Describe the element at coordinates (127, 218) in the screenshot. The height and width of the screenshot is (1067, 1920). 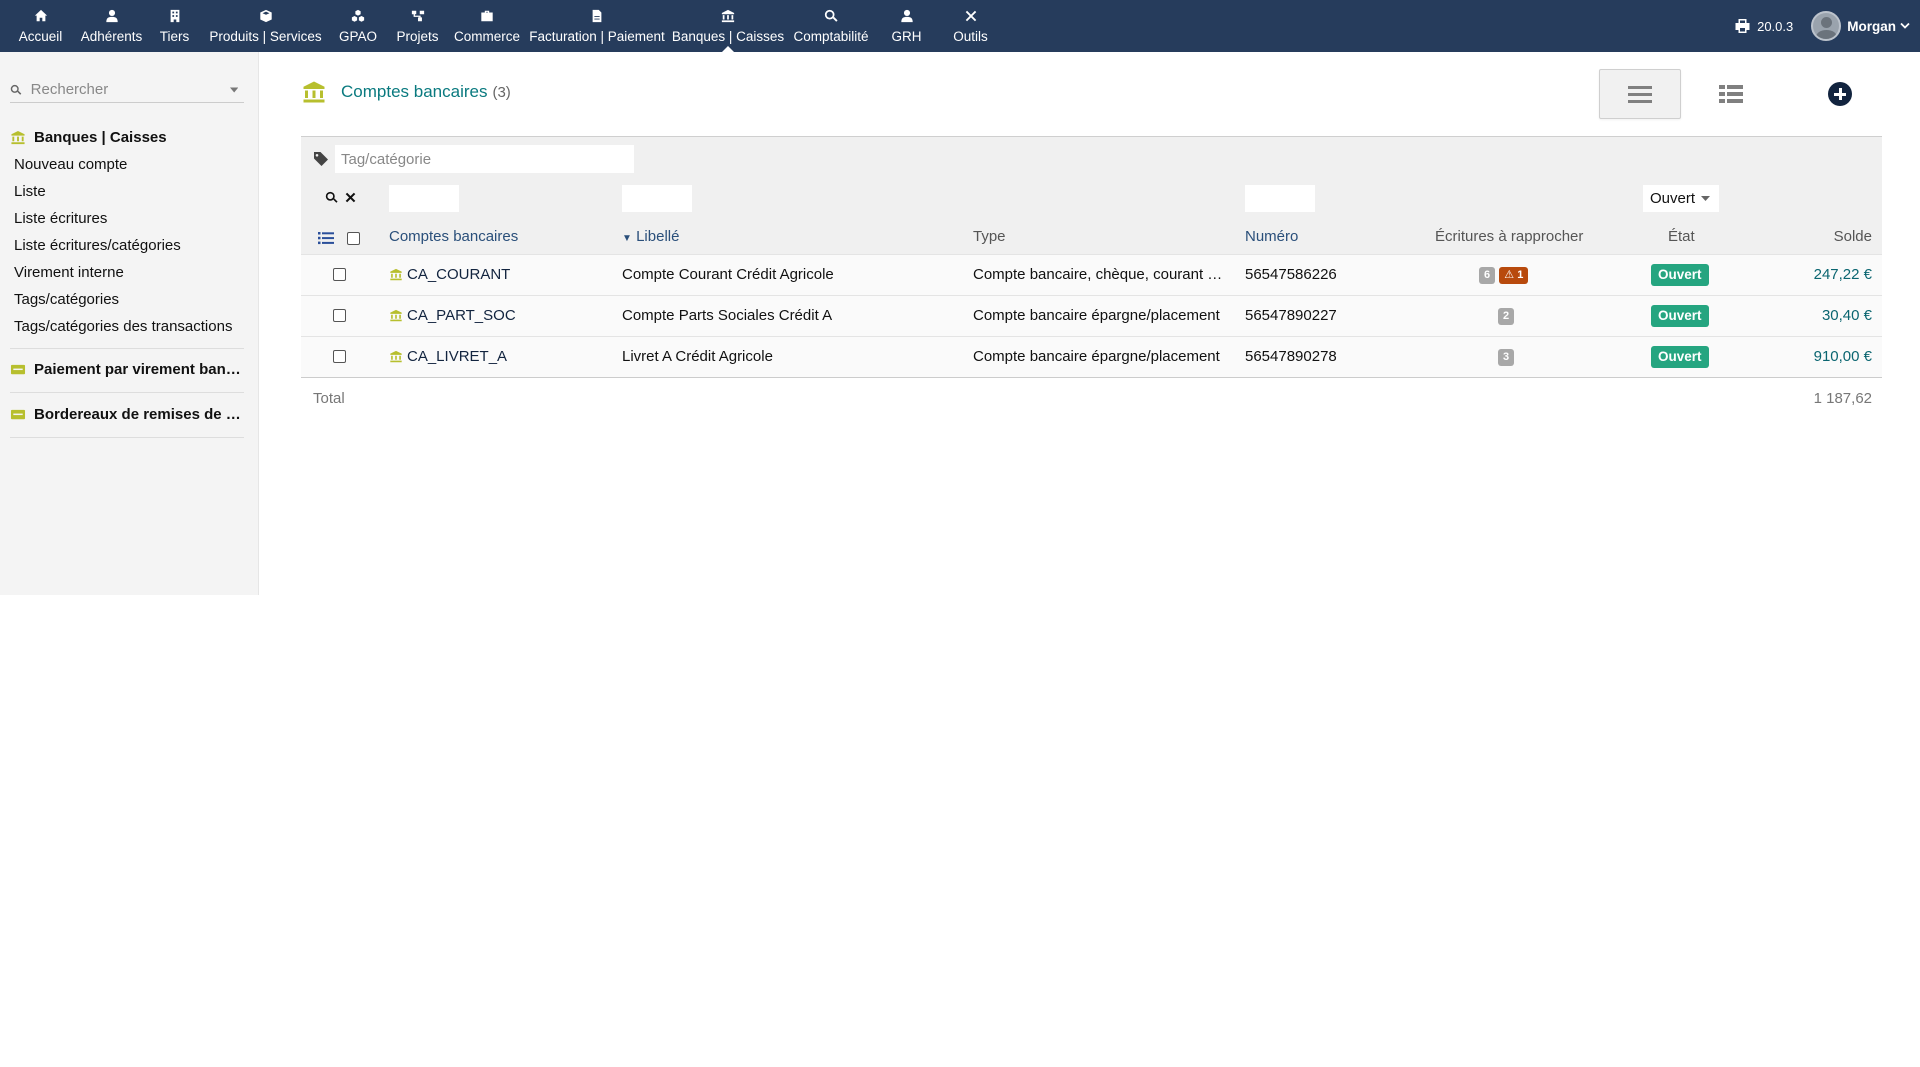
I see `sidebar-item-liste-ecritures: Liste écritures` at that location.